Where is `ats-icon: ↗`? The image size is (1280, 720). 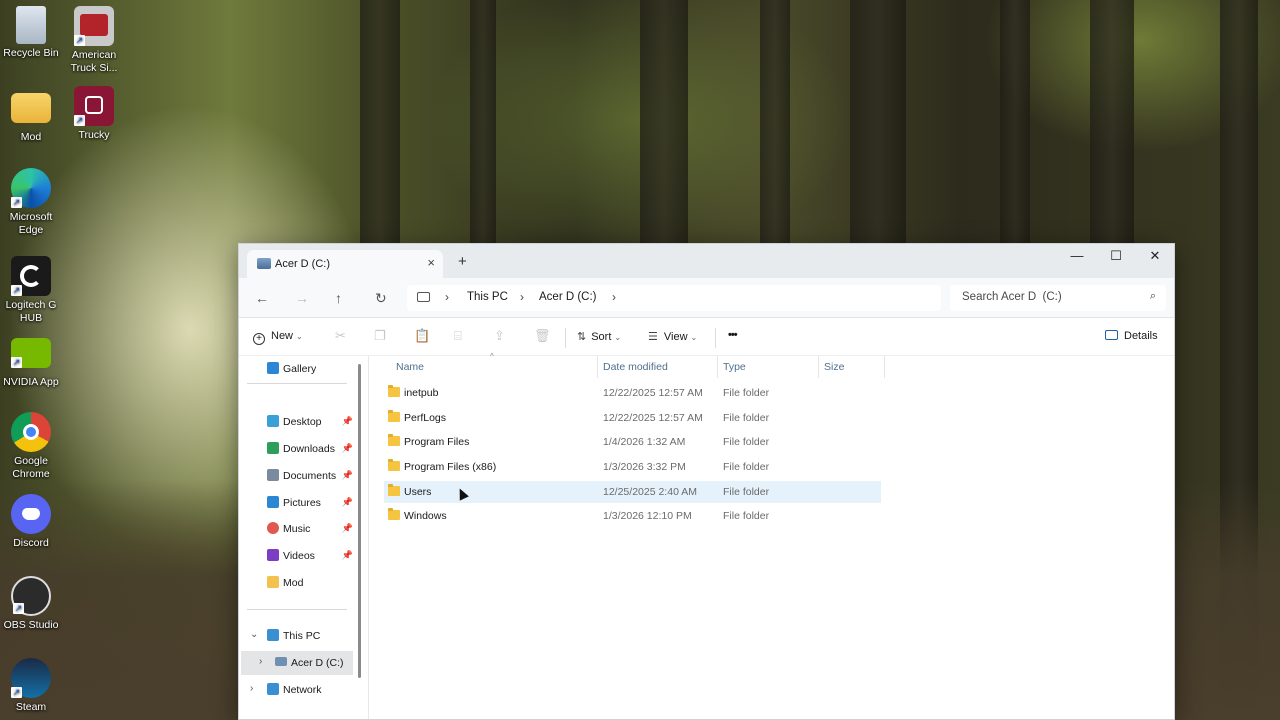 ats-icon: ↗ is located at coordinates (94, 26).